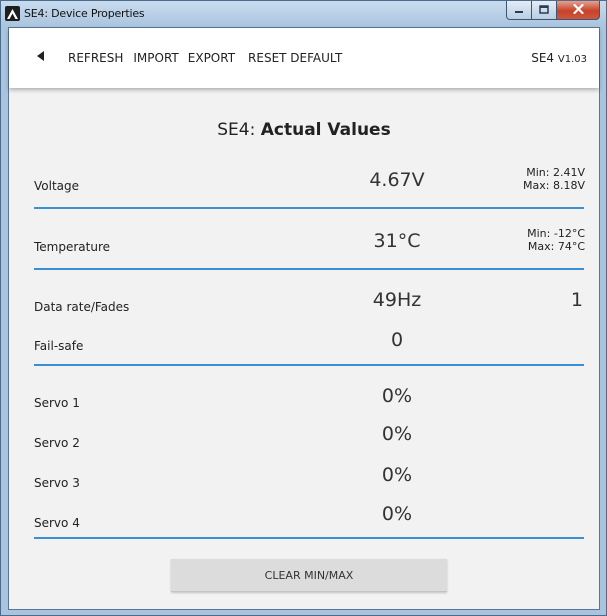 This screenshot has height=616, width=607. I want to click on servo-1-value: 0%, so click(397, 396).